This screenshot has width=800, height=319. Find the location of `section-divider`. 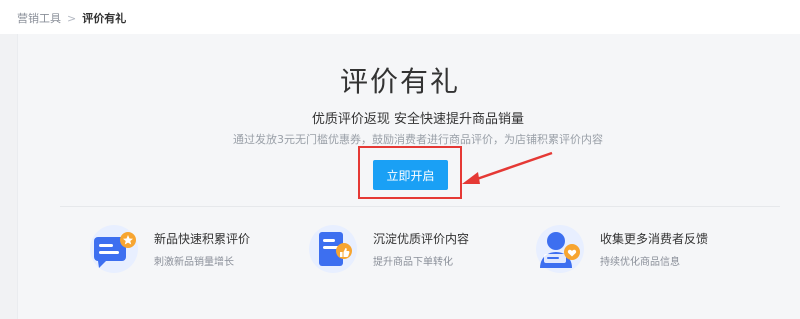

section-divider is located at coordinates (420, 206).